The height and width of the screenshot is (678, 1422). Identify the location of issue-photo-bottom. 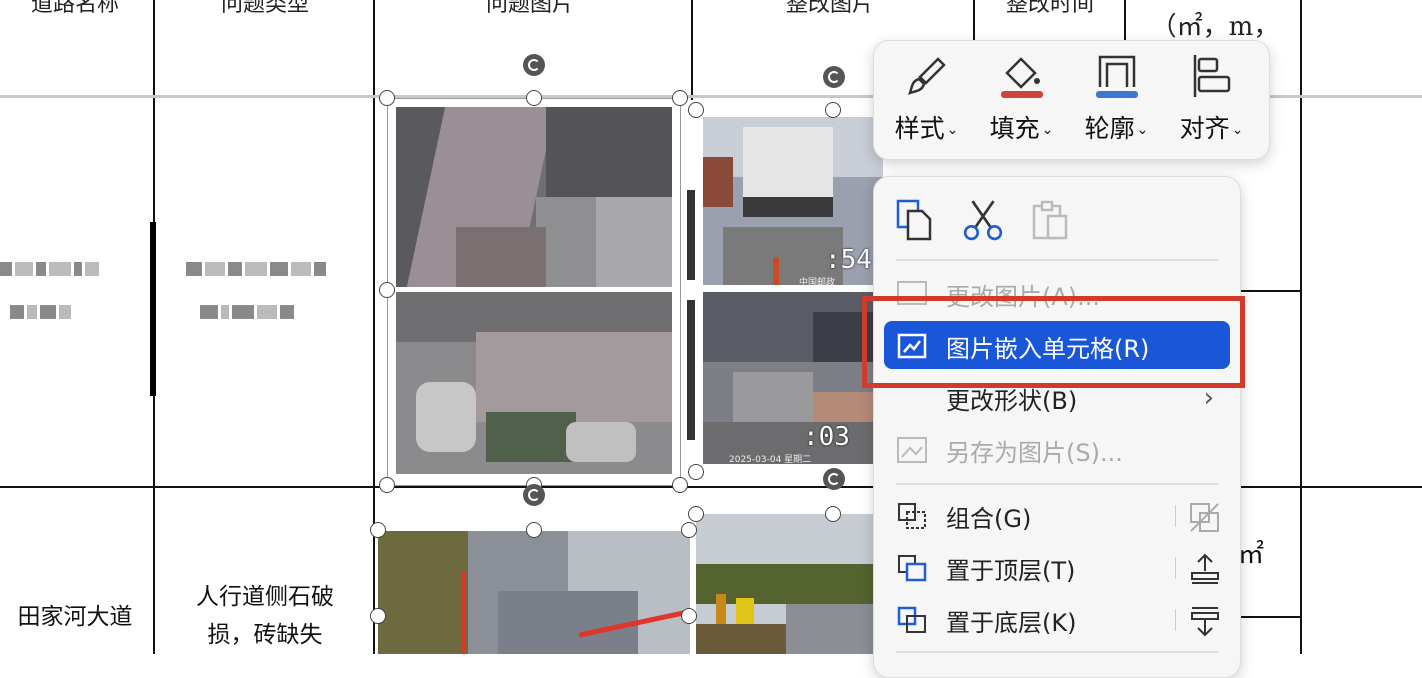
(534, 383).